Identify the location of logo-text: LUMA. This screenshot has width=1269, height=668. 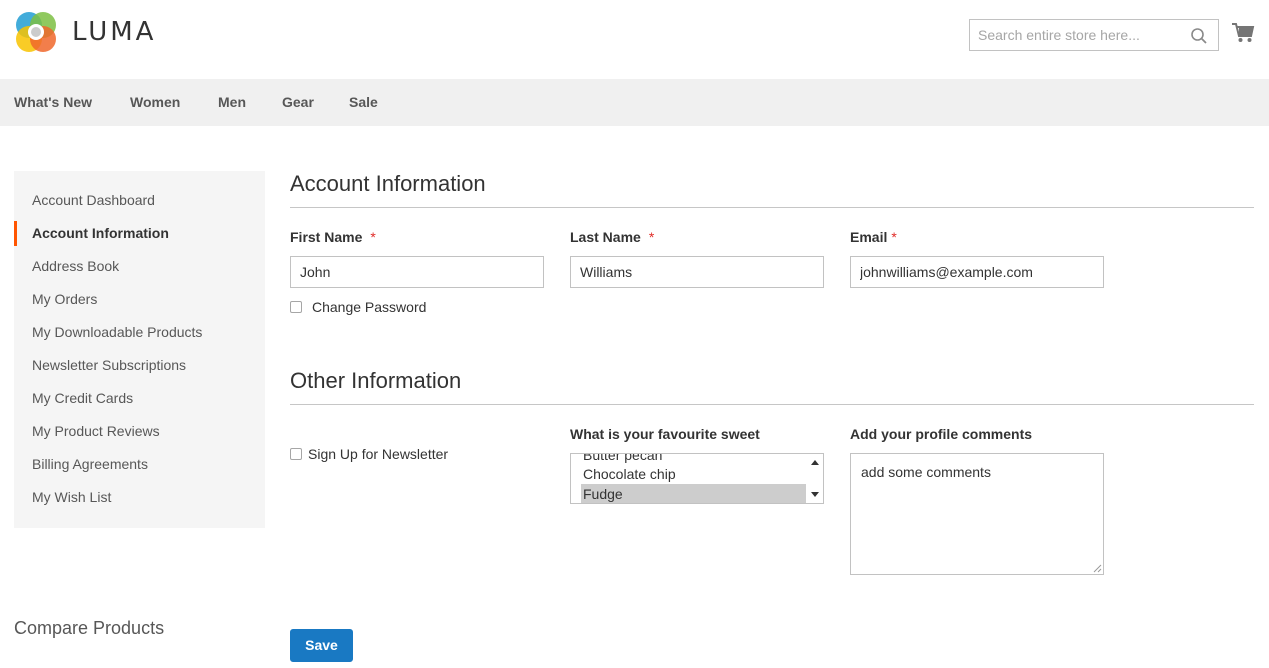
(114, 32).